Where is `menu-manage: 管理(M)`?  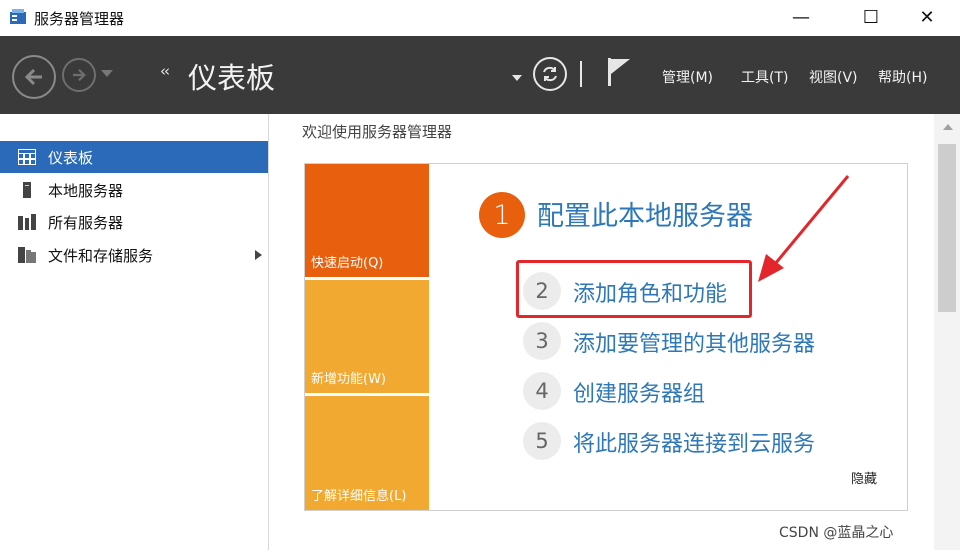
menu-manage: 管理(M) is located at coordinates (687, 77).